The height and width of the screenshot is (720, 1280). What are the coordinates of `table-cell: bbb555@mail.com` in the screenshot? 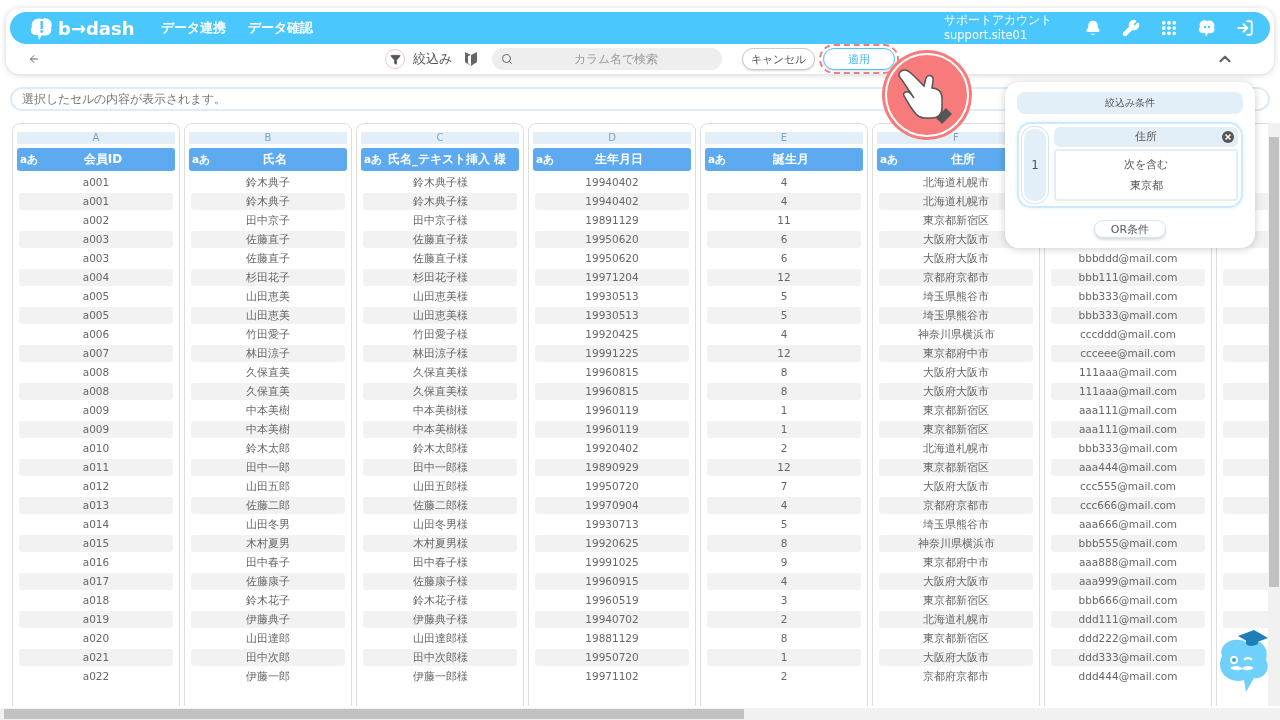 It's located at (1128, 544).